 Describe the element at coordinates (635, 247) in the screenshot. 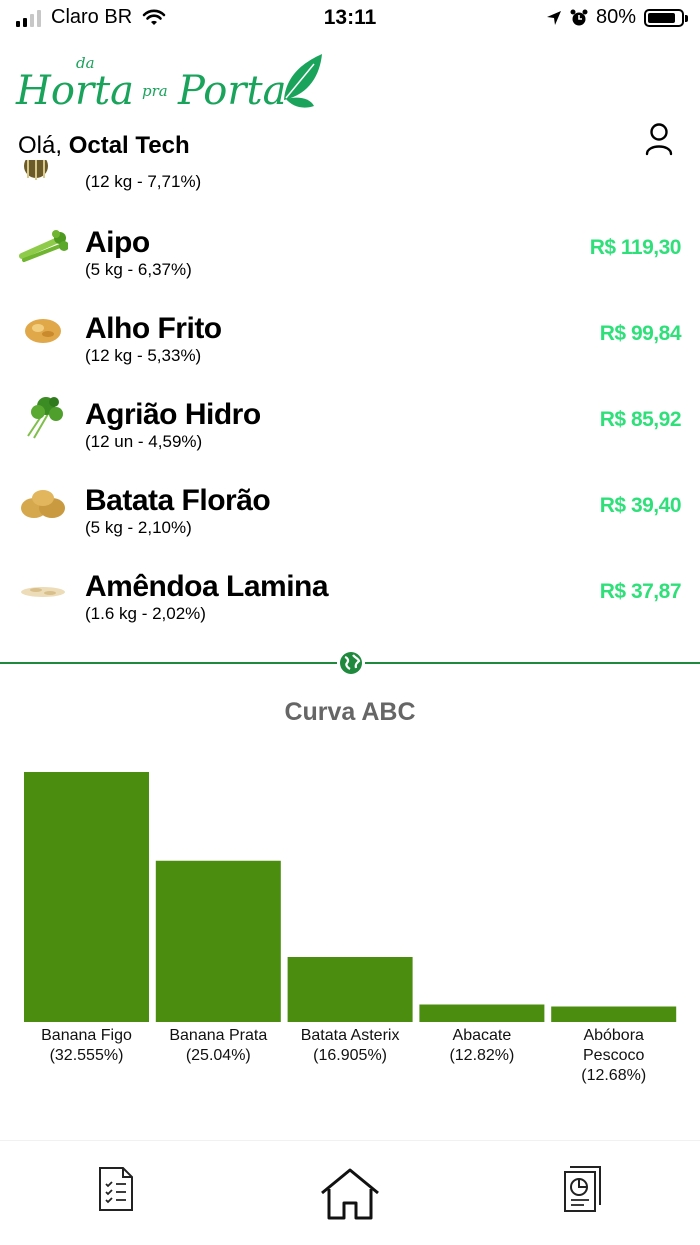

I see `product-price: R$ 119,30` at that location.